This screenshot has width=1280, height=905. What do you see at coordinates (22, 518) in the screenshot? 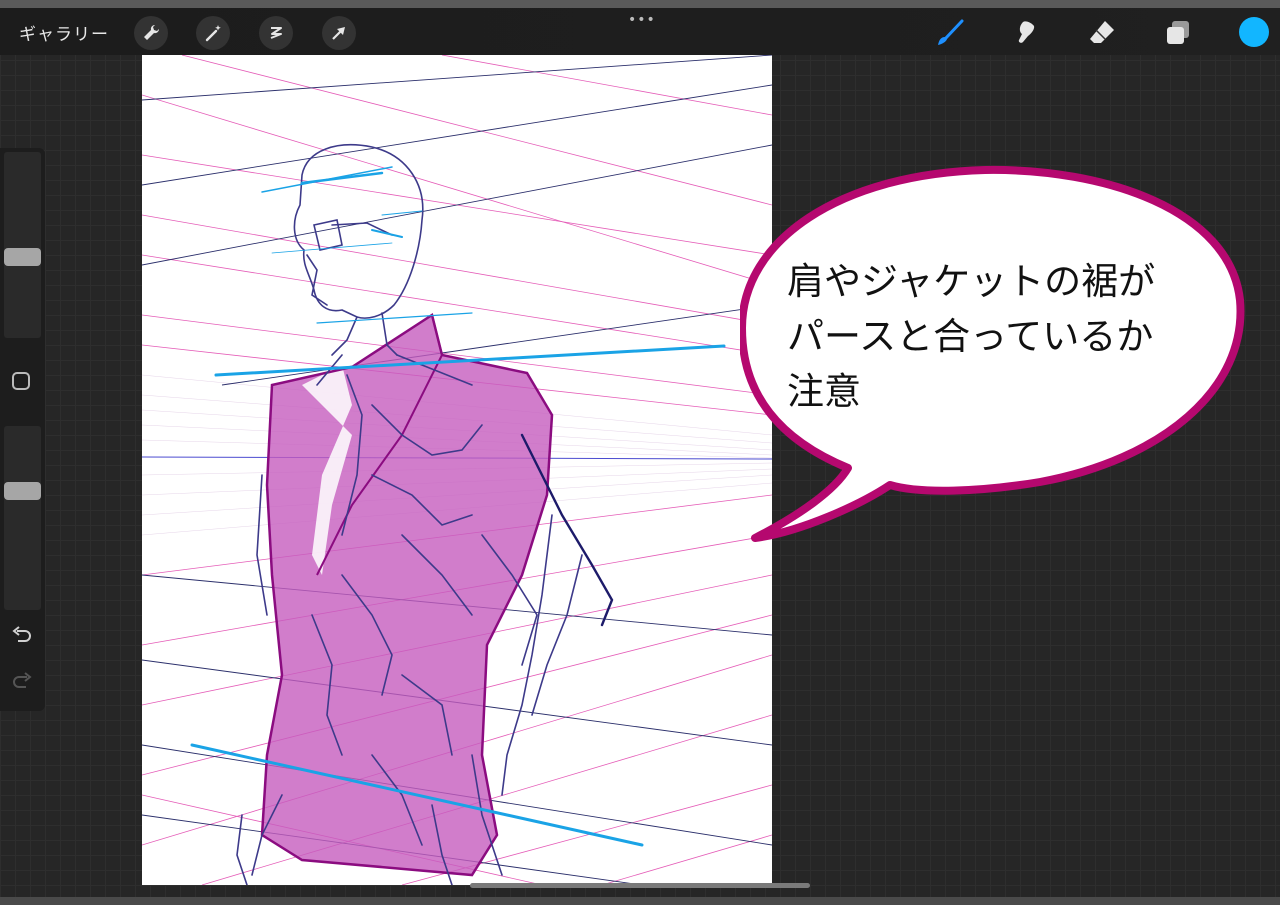
I see `opacity-slider` at bounding box center [22, 518].